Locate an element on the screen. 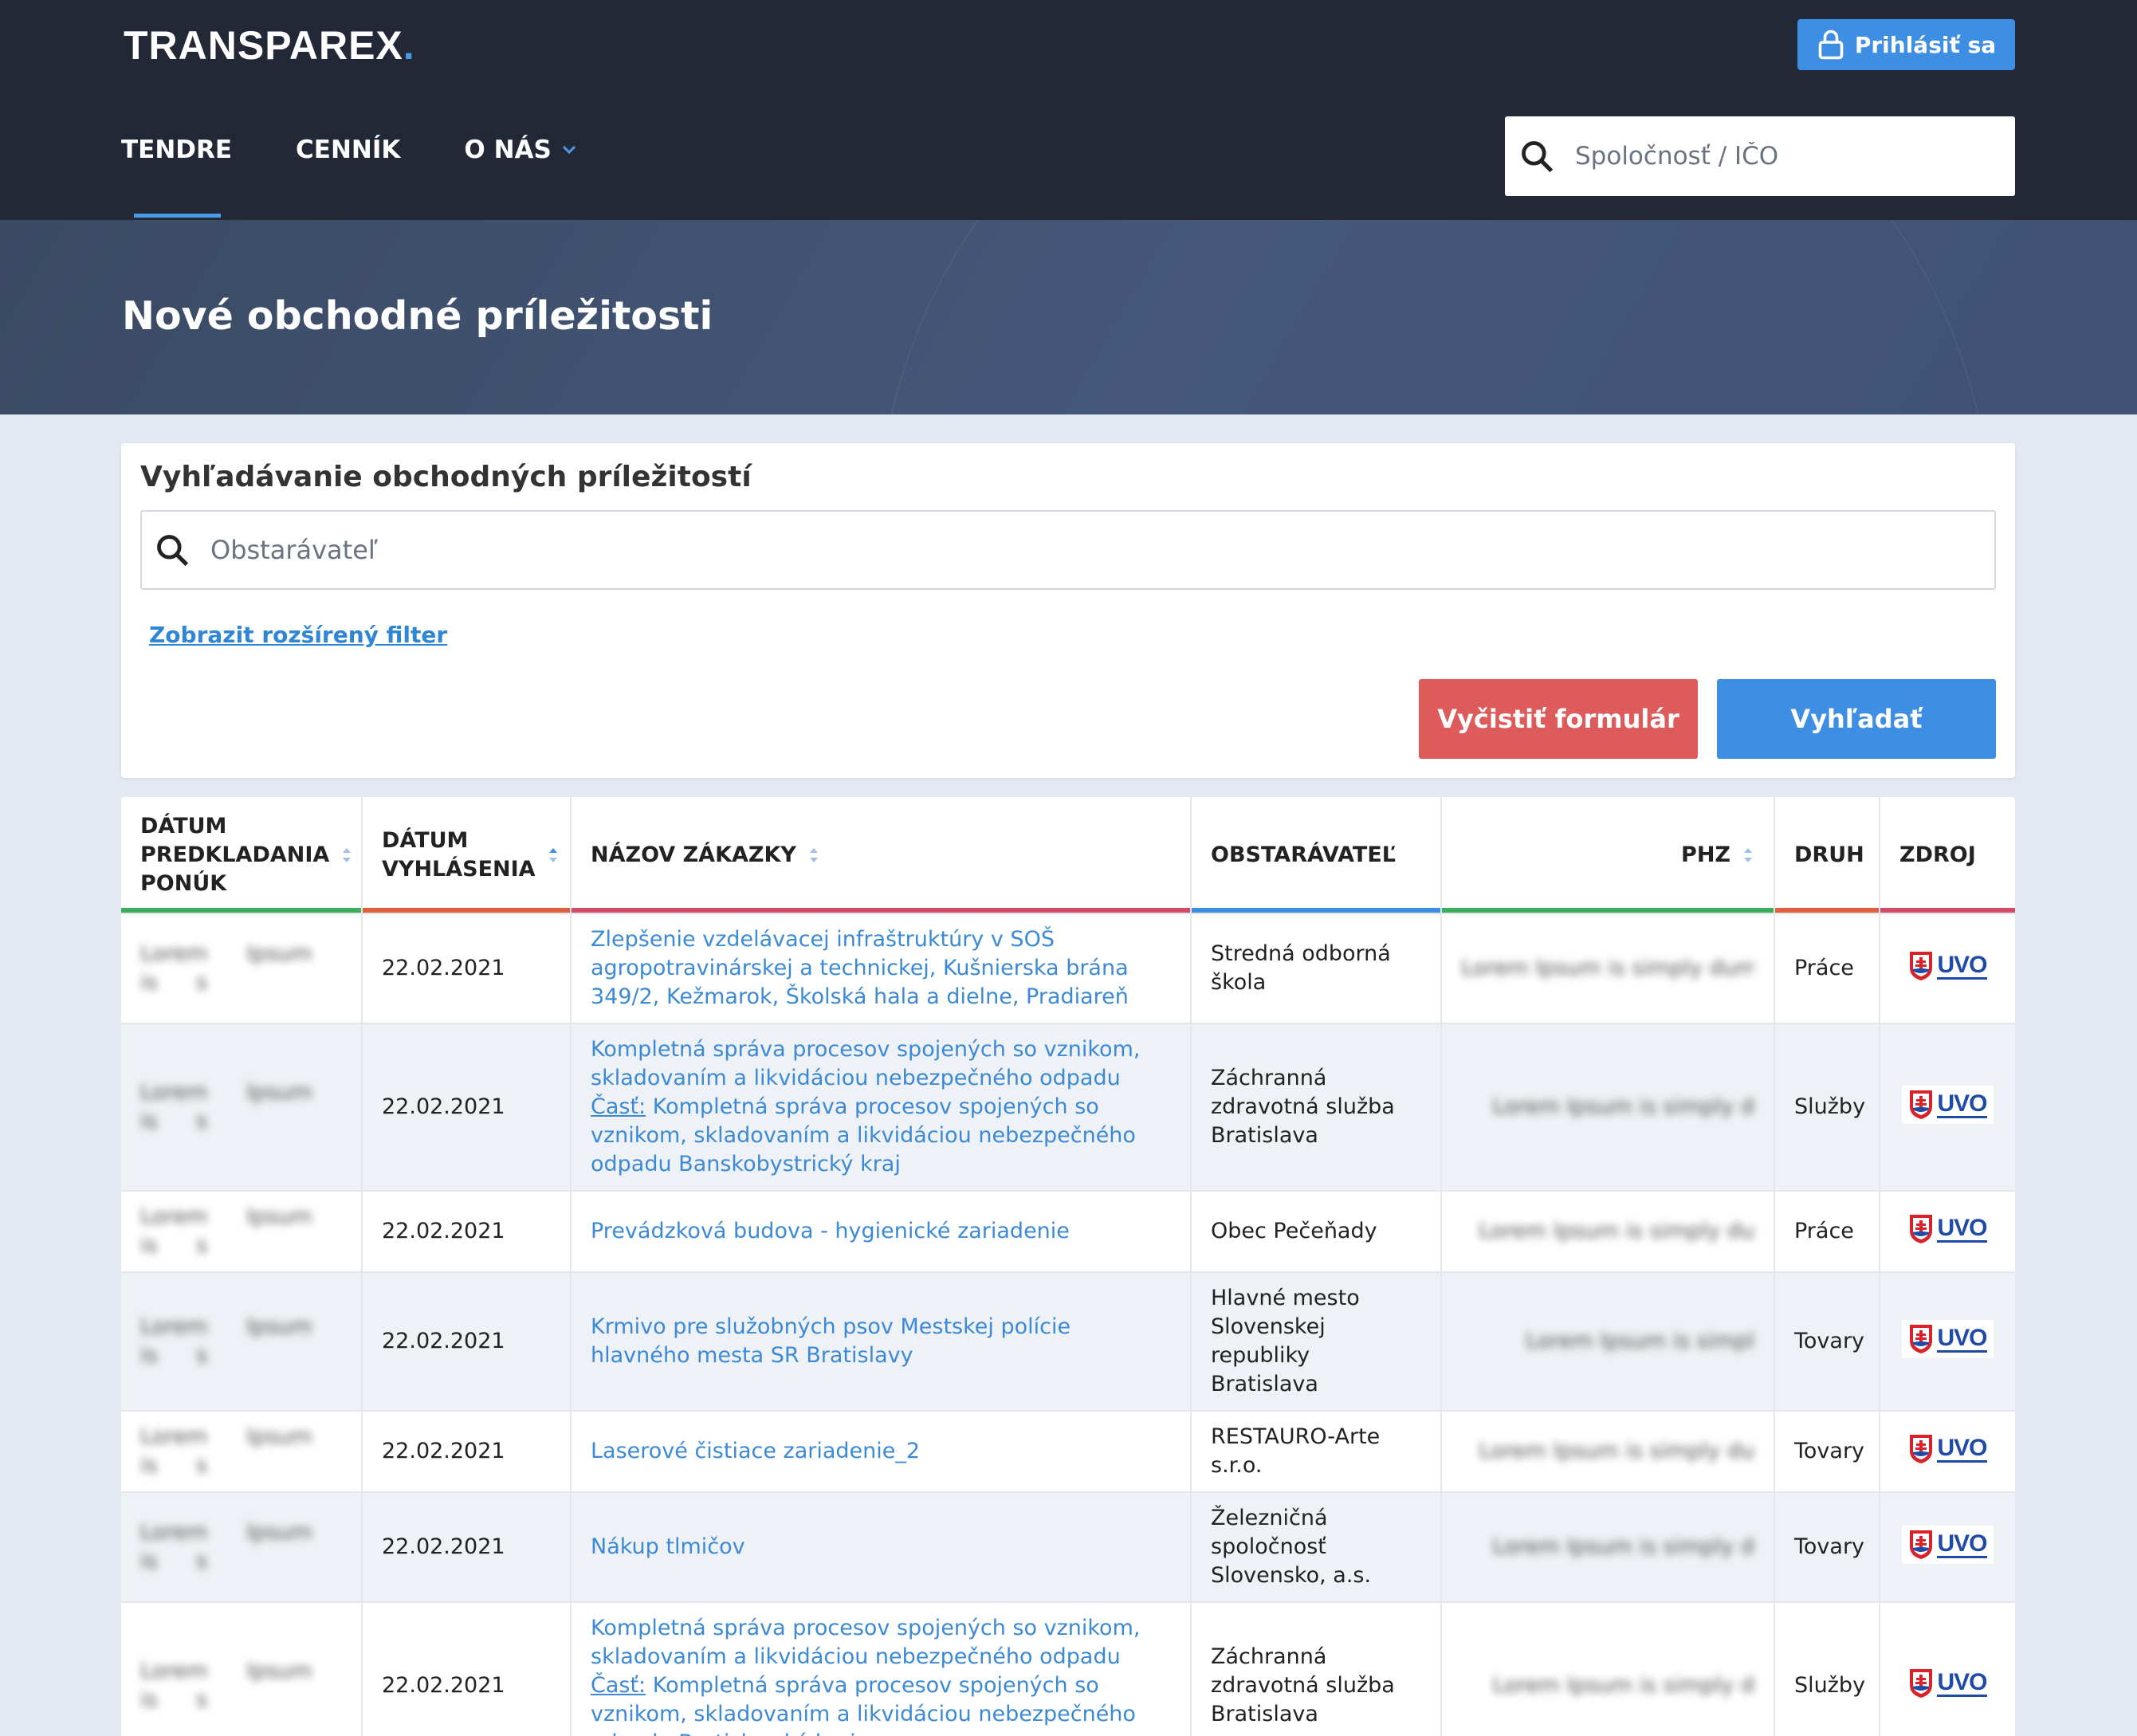 This screenshot has height=1736, width=2137. column-header-published: DÁTUM VYHLÁSENIA is located at coordinates (467, 855).